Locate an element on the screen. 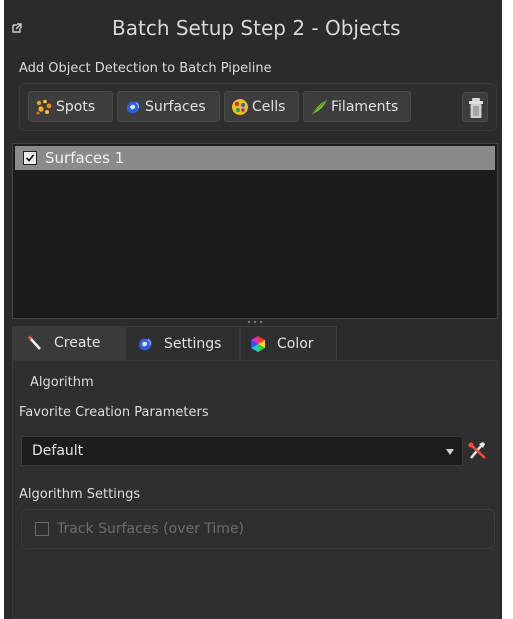  filaments-icon is located at coordinates (319, 106).